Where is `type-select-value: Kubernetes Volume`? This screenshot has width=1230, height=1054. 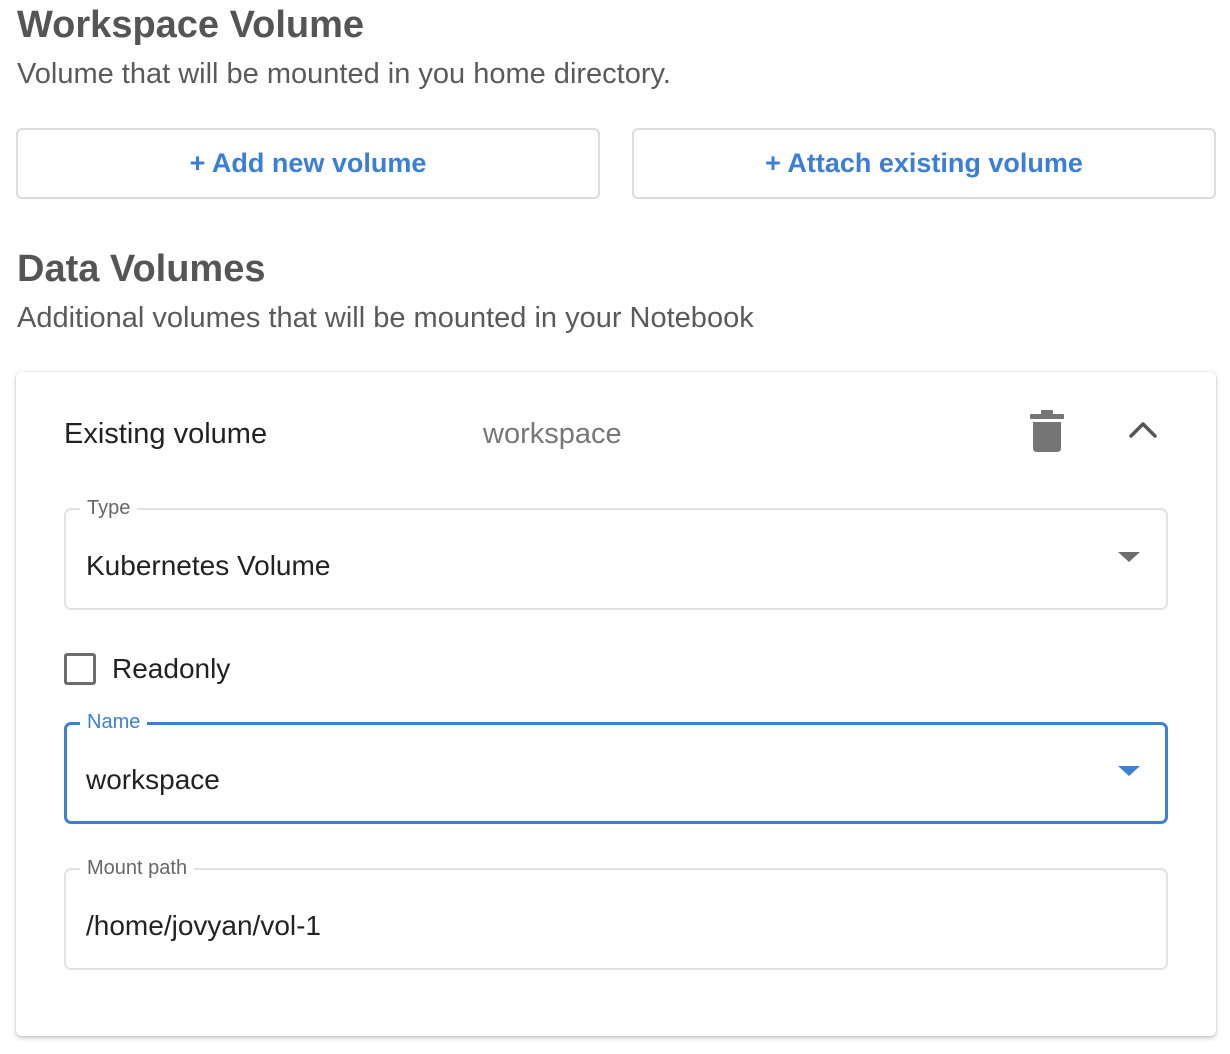
type-select-value: Kubernetes Volume is located at coordinates (208, 565).